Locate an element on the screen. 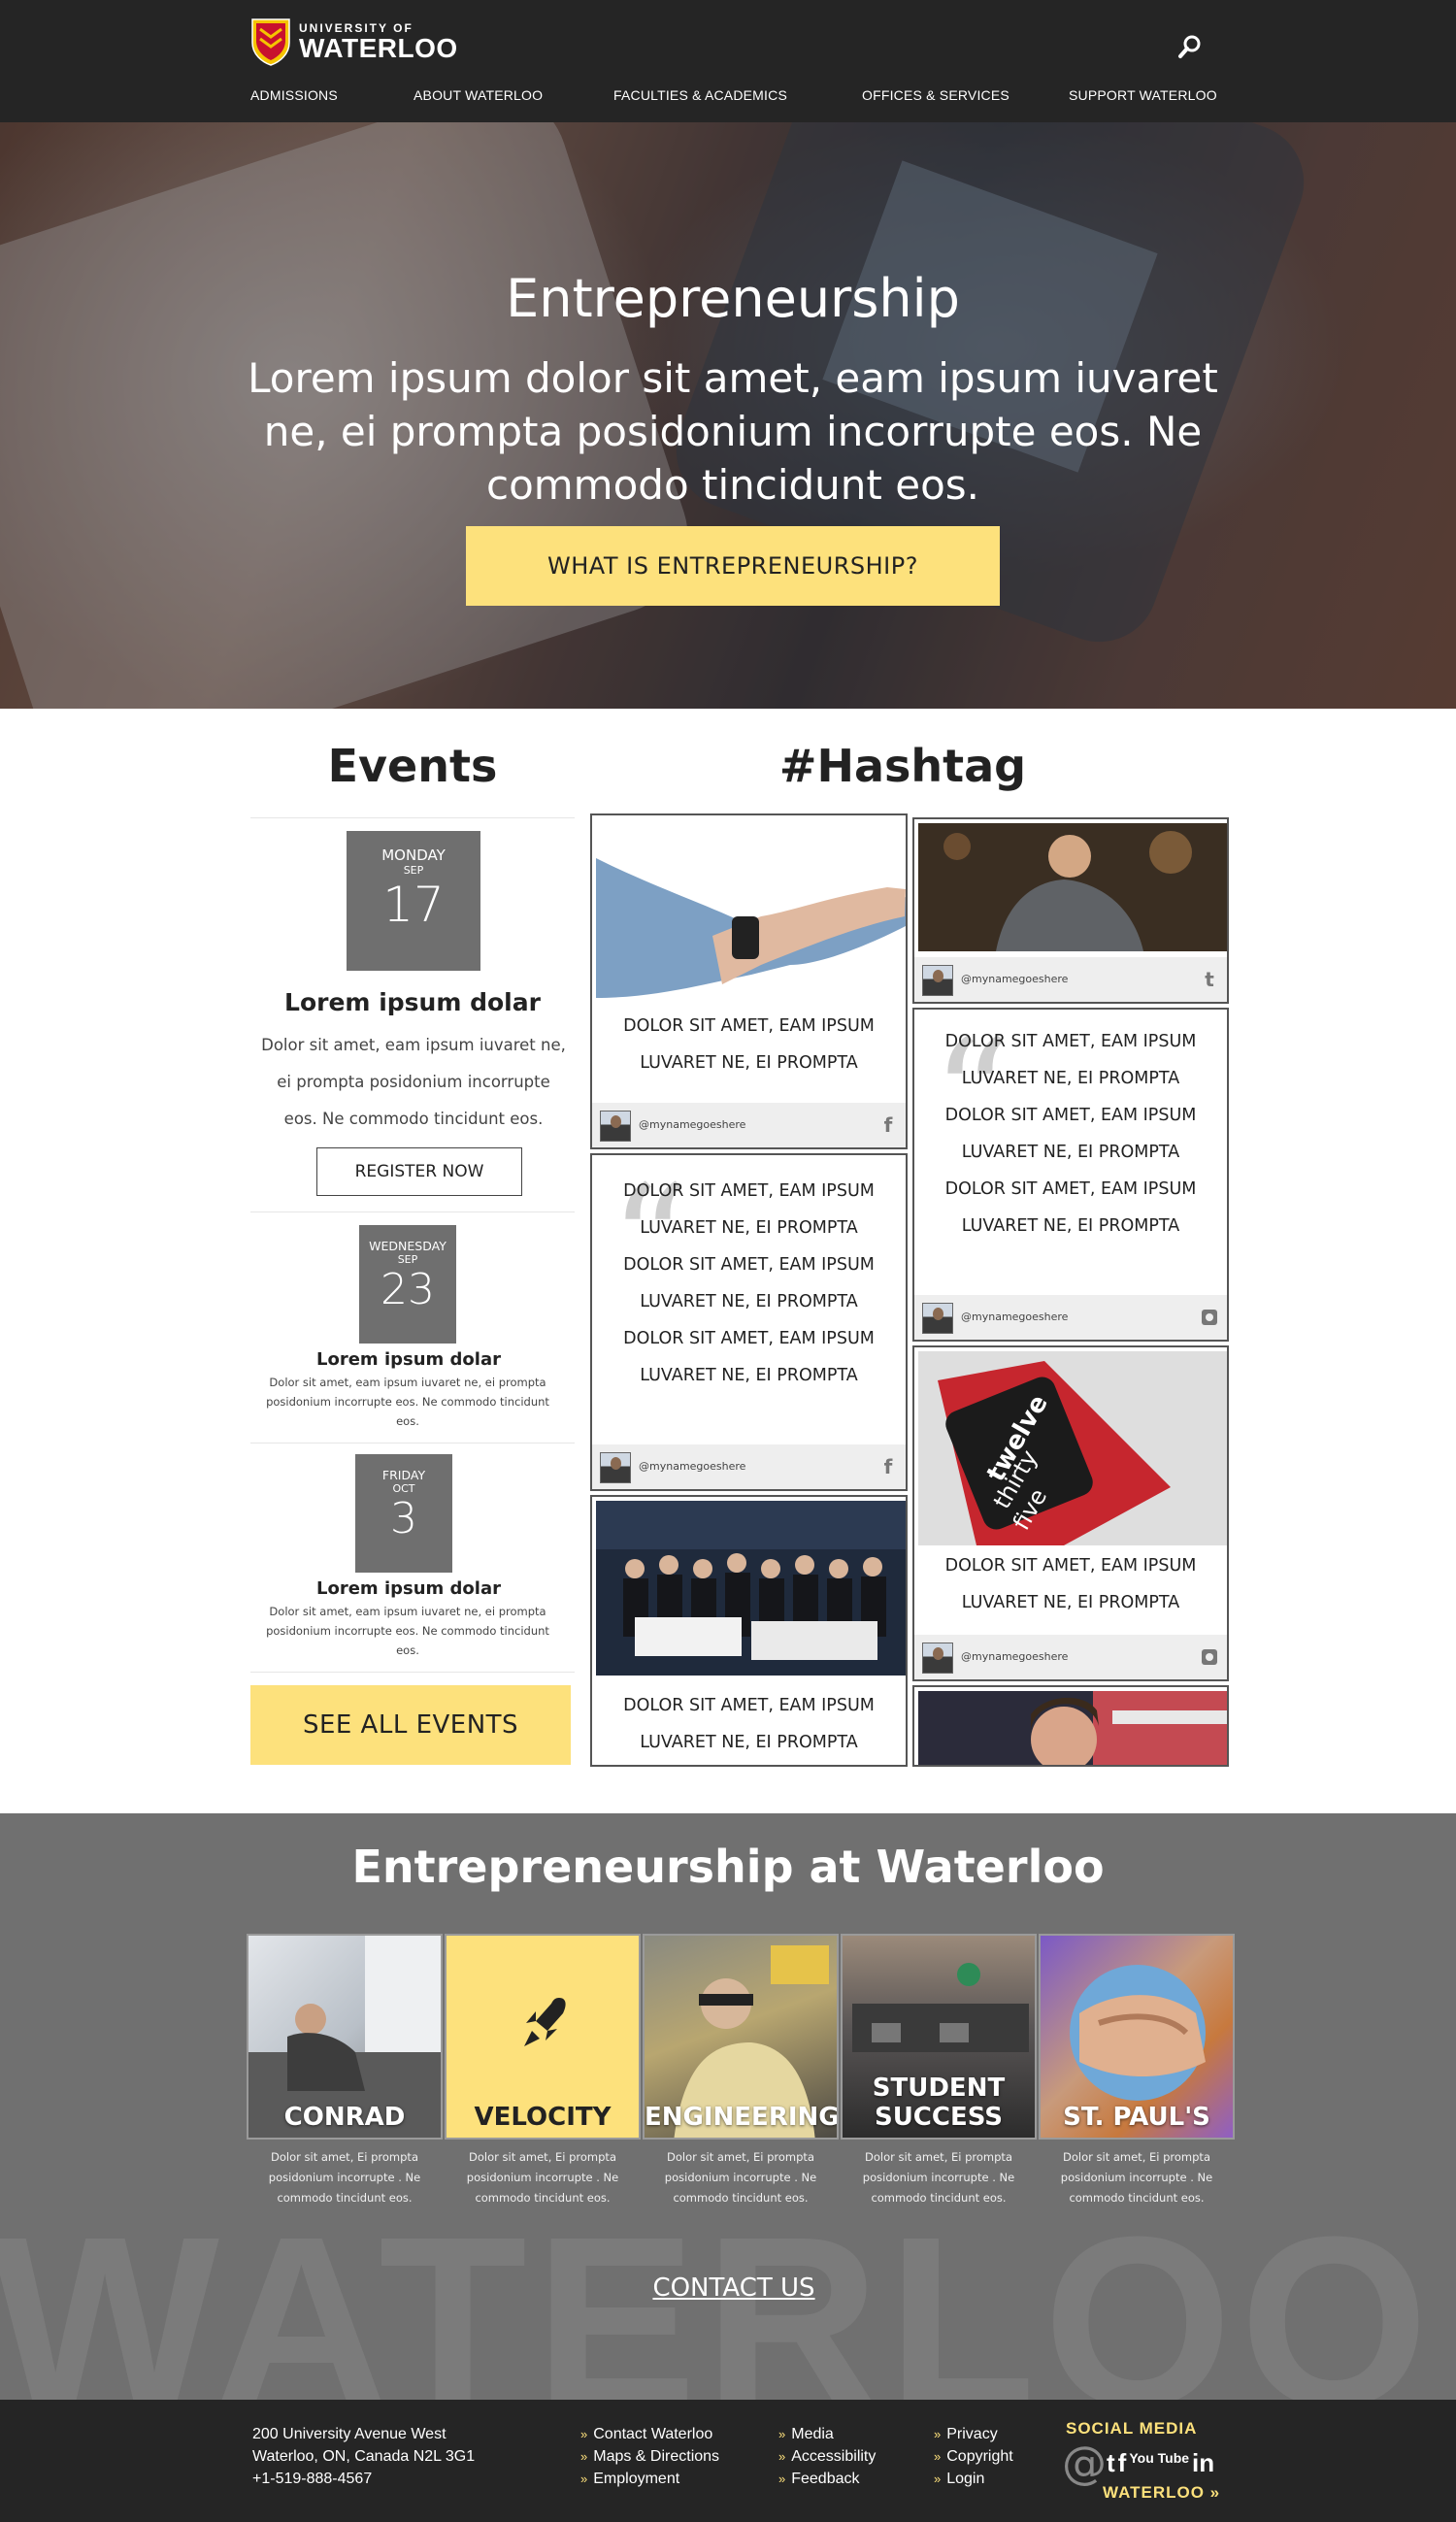 Image resolution: width=1456 pixels, height=2522 pixels. social-waterloo-link: WATERLOO » is located at coordinates (1161, 2493).